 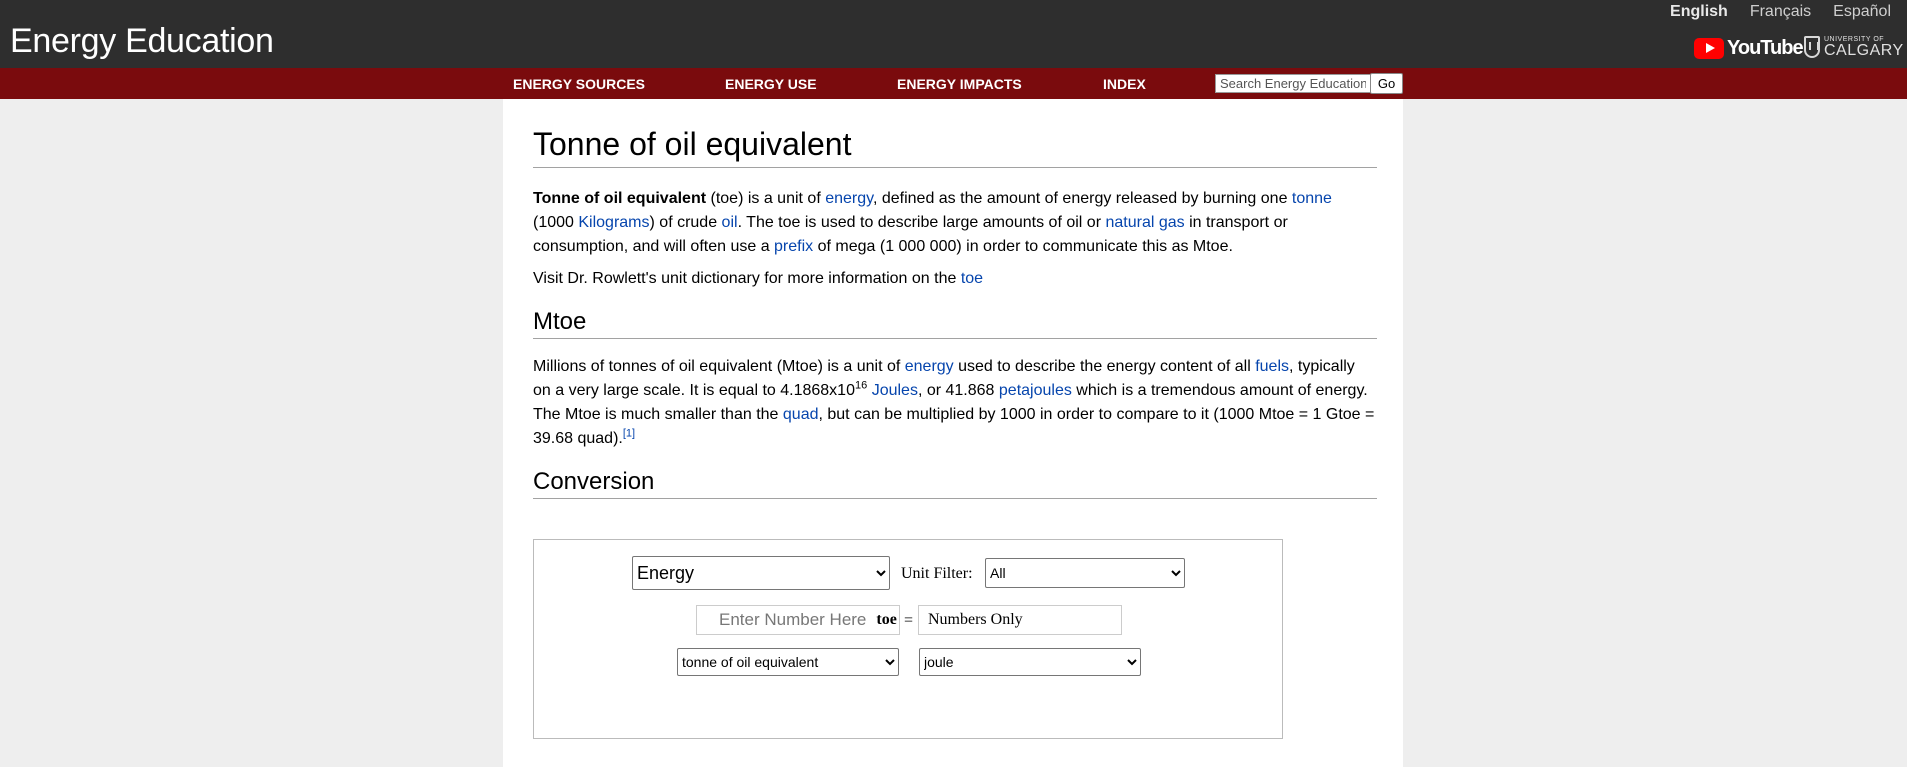 What do you see at coordinates (958, 390) in the screenshot?
I see `mtoe-text-5: , or 41.868` at bounding box center [958, 390].